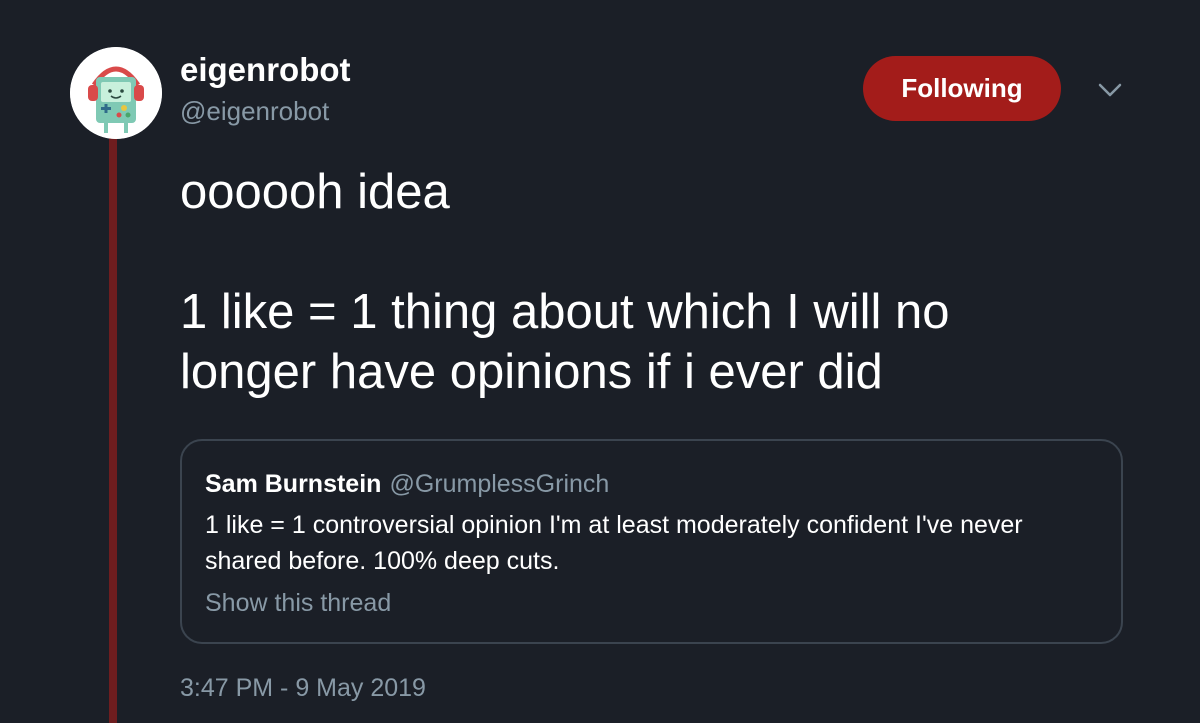 The image size is (1200, 723). Describe the element at coordinates (1110, 90) in the screenshot. I see `chevron-down-icon` at that location.